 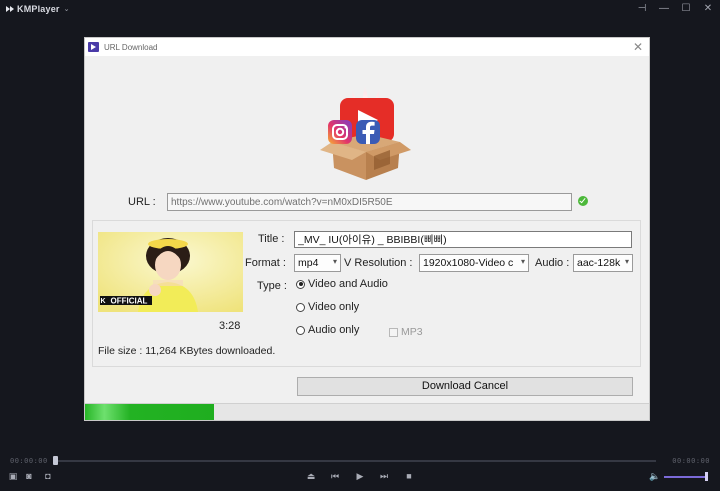 I want to click on thumbnail-k-badge: K, so click(x=102, y=301).